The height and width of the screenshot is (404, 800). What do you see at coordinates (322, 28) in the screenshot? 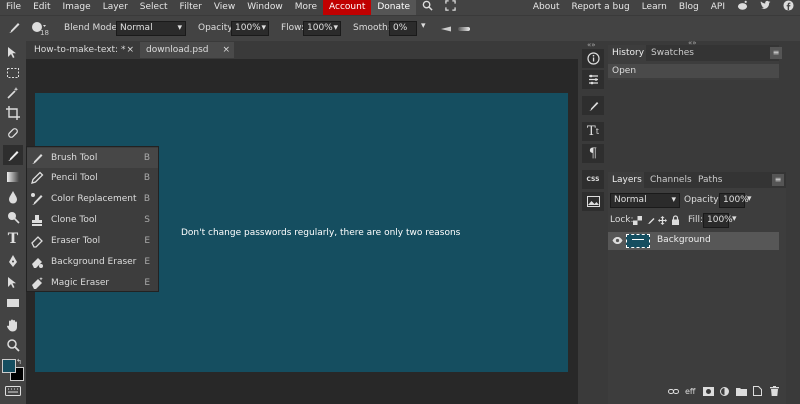
I see `flow-input: 100% ▾` at bounding box center [322, 28].